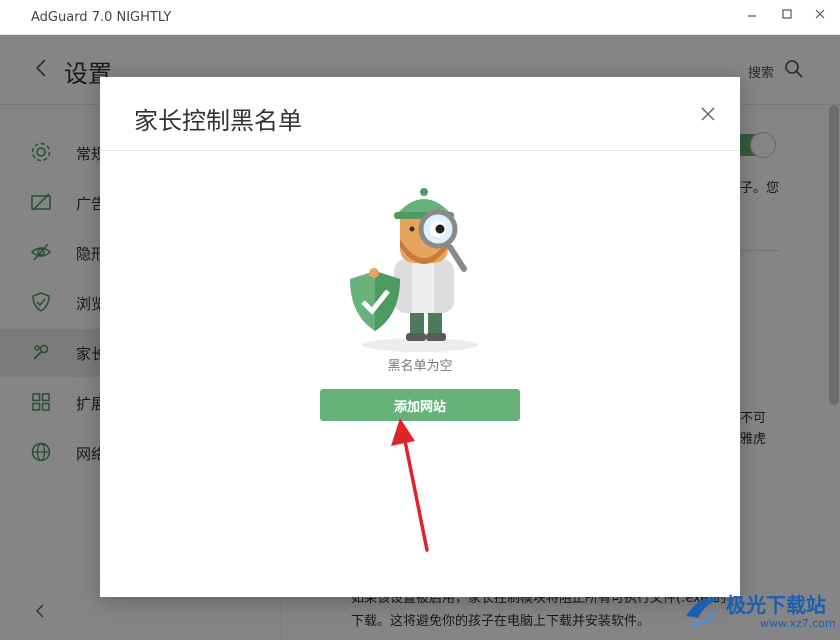  Describe the element at coordinates (218, 121) in the screenshot. I see `dialog-title: 家长控制黑名单` at that location.